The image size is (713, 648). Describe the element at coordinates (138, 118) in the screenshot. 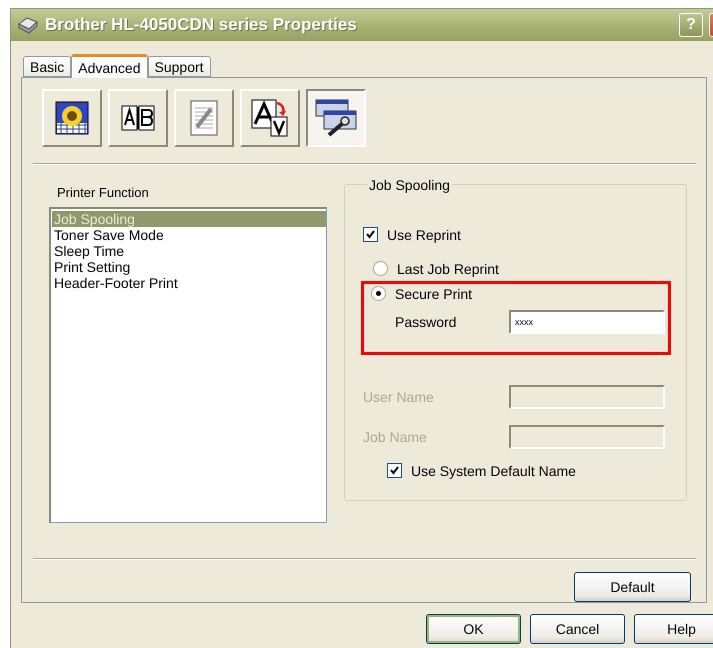

I see `page-layout-icon` at that location.